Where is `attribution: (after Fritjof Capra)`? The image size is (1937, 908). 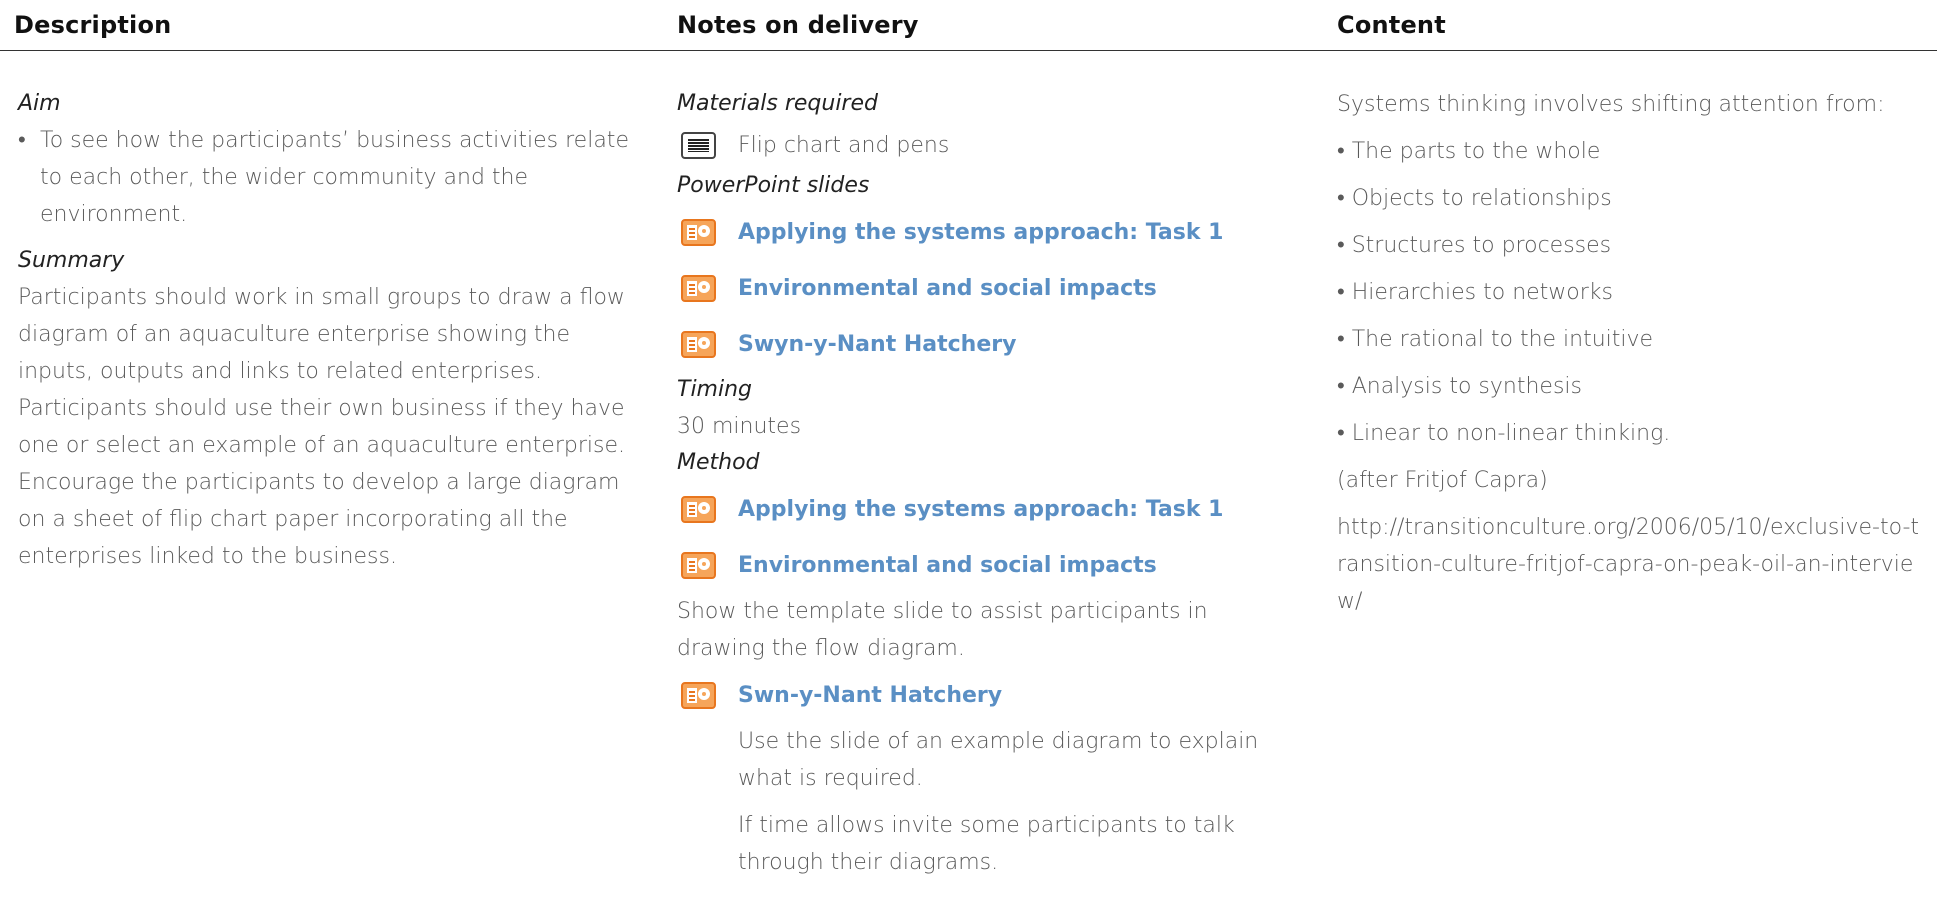 attribution: (after Fritjof Capra) is located at coordinates (1442, 480).